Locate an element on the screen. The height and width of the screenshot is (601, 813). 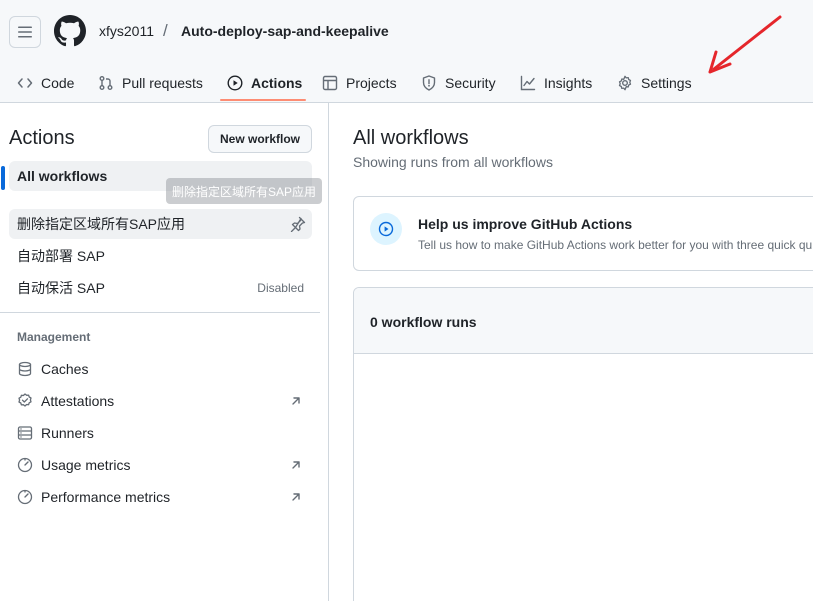
code-icon is located at coordinates (25, 82).